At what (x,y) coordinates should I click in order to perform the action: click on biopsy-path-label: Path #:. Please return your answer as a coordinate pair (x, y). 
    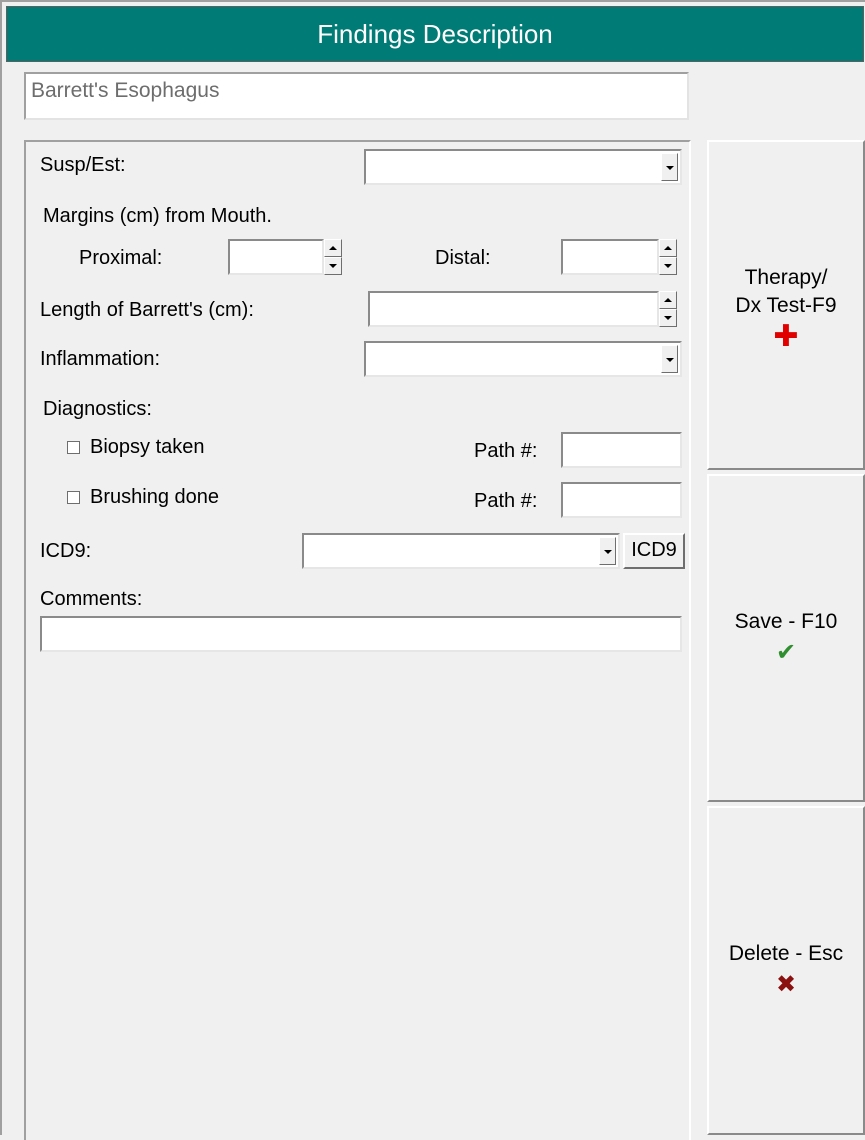
    Looking at the image, I should click on (506, 451).